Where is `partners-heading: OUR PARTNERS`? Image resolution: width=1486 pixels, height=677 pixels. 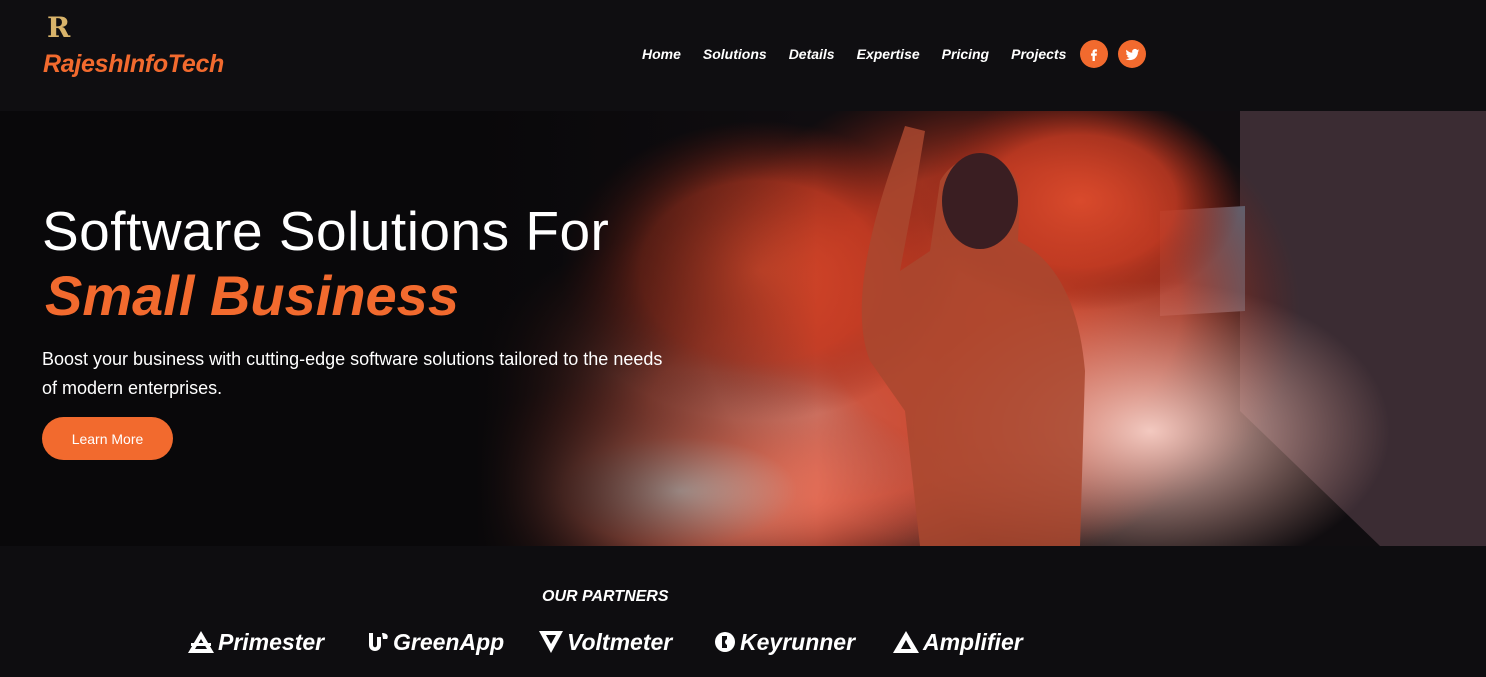
partners-heading: OUR PARTNERS is located at coordinates (605, 596).